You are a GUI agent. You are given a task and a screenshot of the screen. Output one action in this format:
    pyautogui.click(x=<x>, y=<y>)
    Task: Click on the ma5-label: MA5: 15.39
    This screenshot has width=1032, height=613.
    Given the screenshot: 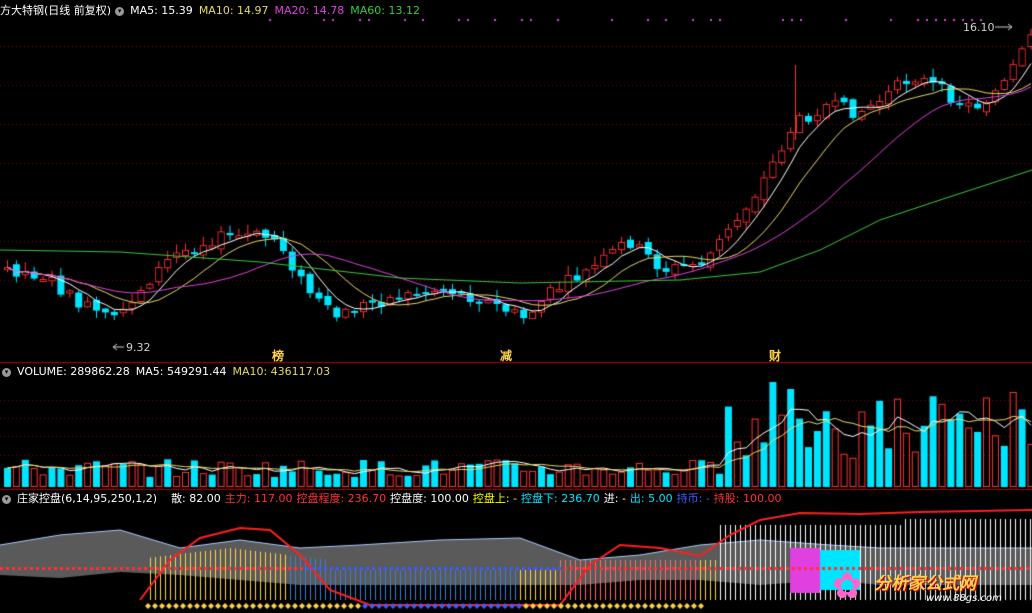 What is the action you would take?
    pyautogui.click(x=161, y=10)
    